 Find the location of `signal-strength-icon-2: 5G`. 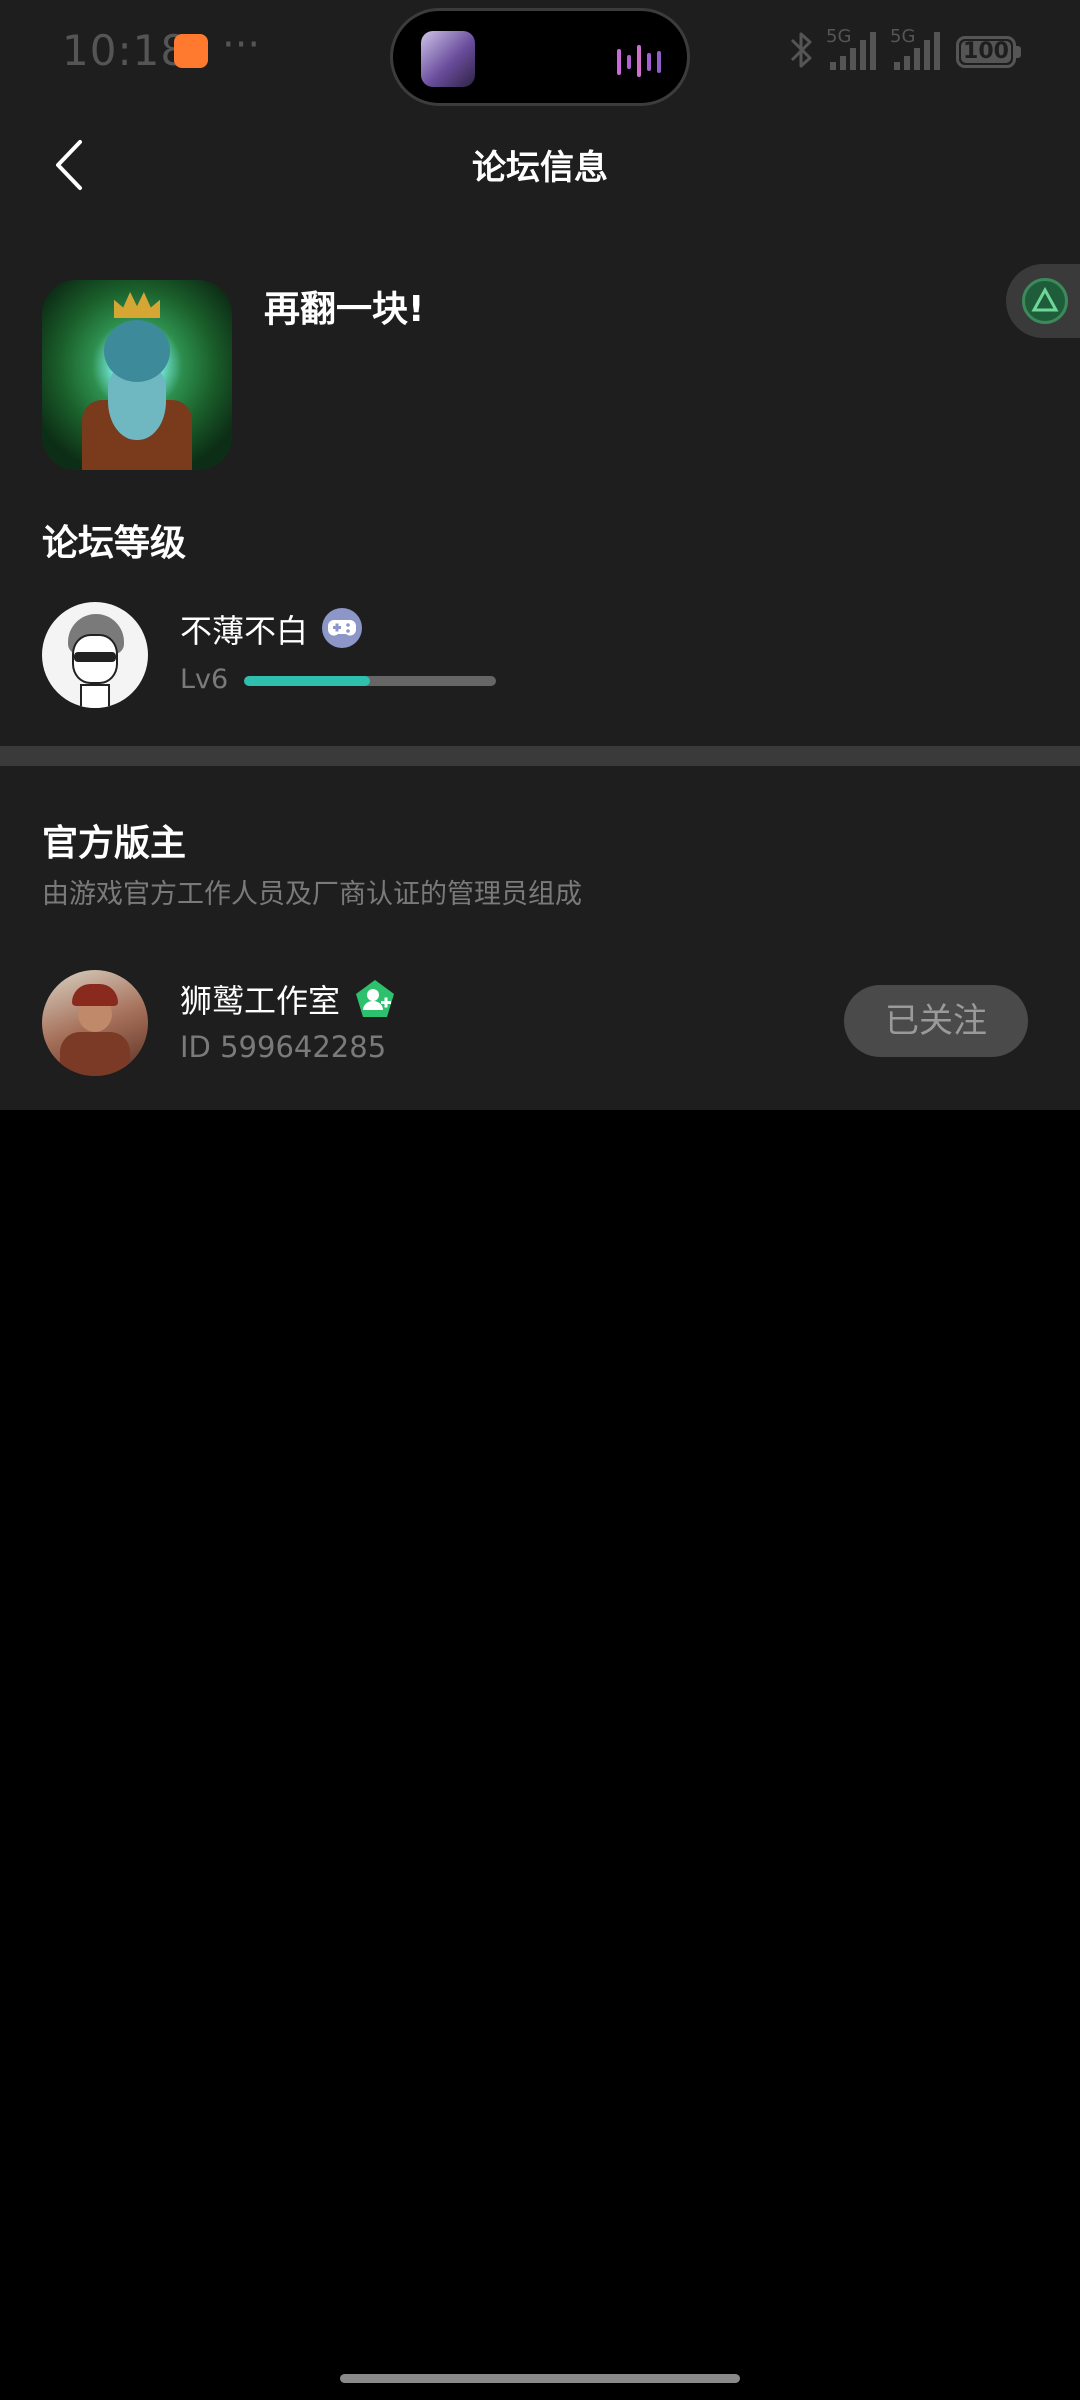

signal-strength-icon-2: 5G is located at coordinates (920, 50).